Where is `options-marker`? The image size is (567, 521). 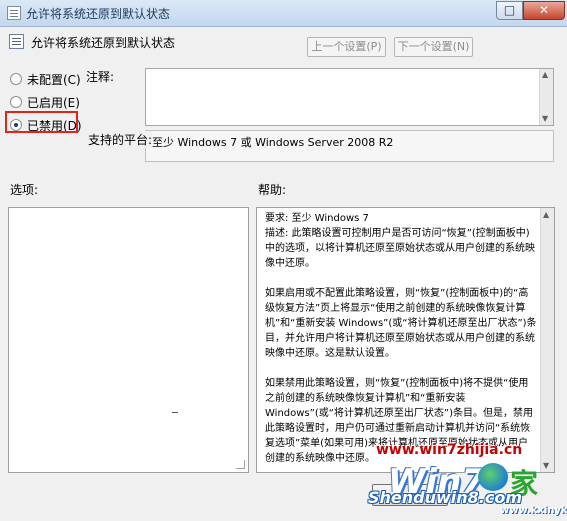
options-marker is located at coordinates (175, 412).